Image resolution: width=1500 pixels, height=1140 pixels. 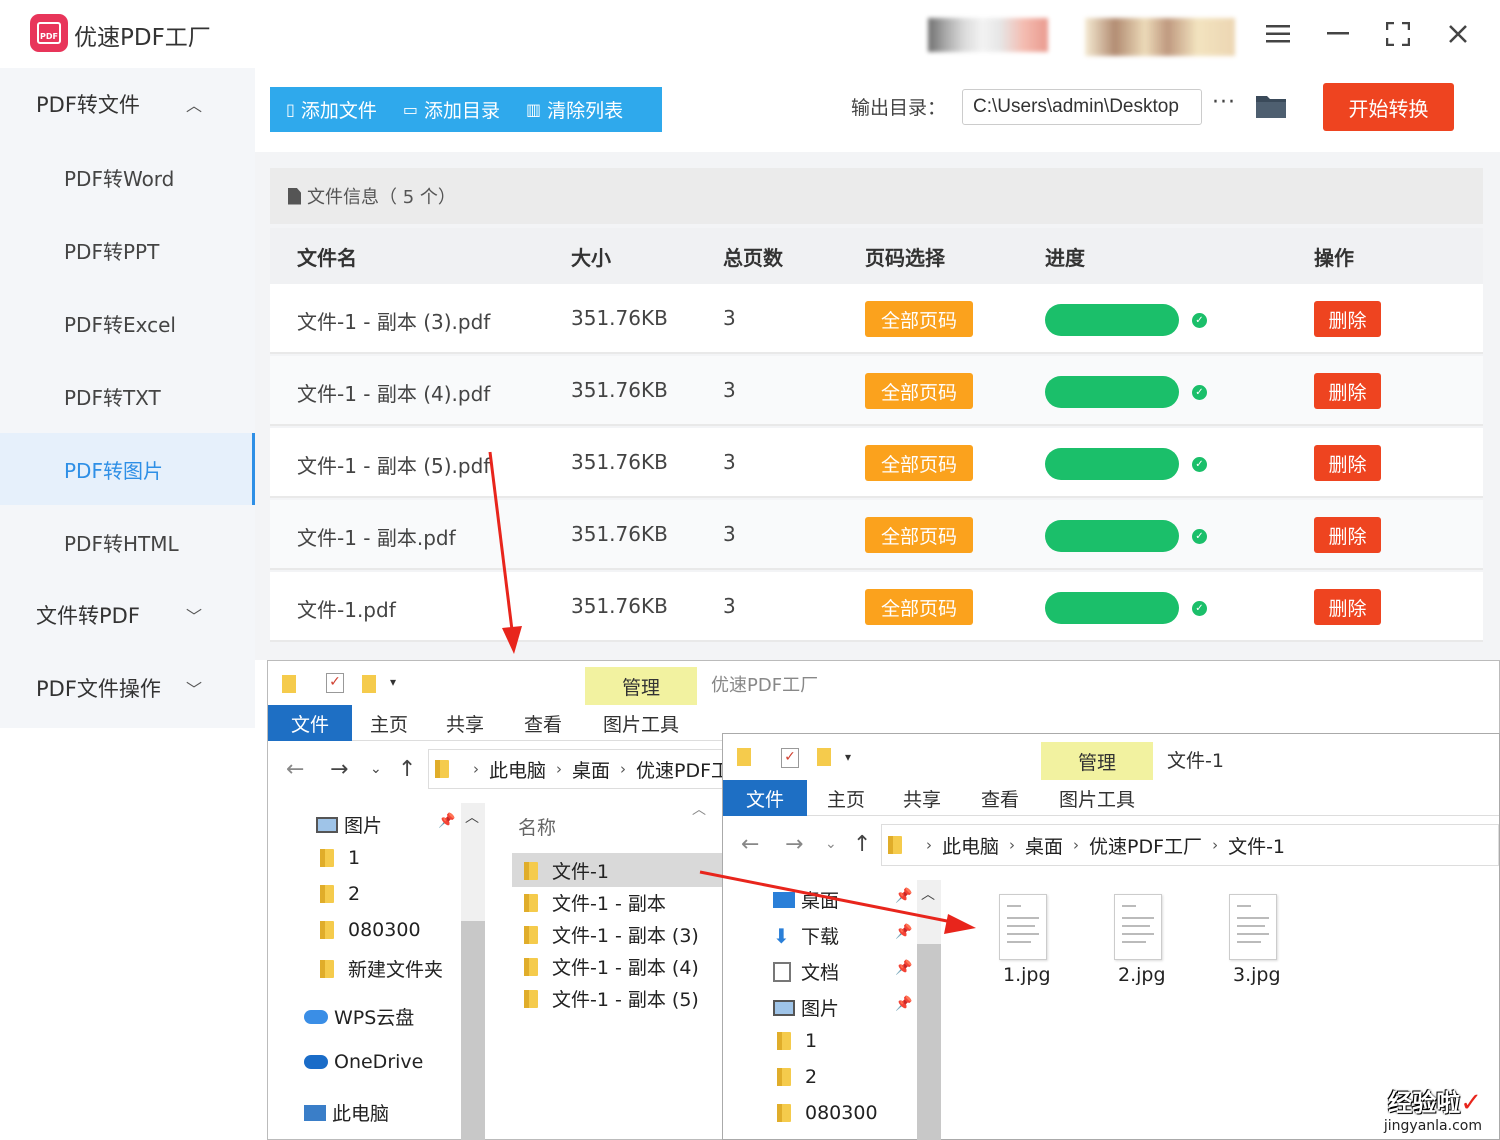 I want to click on watermark-url: jingyanla.com, so click(x=1432, y=1126).